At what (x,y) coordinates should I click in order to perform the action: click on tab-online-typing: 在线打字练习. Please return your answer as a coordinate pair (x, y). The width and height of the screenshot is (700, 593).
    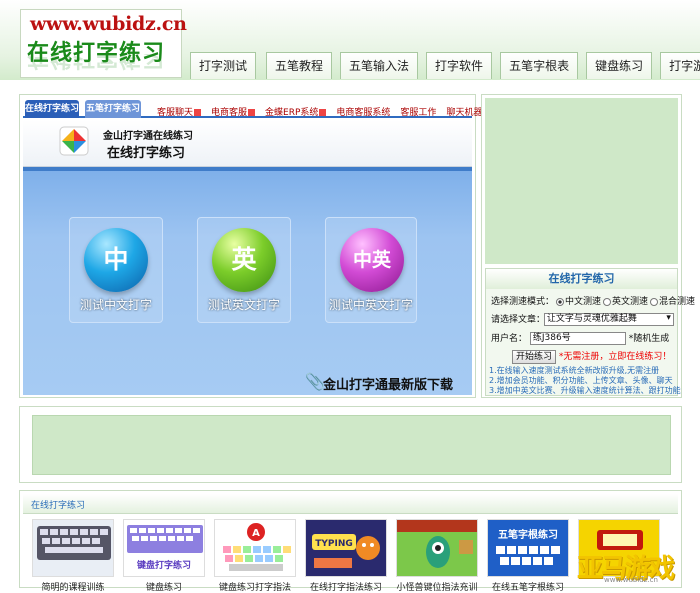
    Looking at the image, I should click on (52, 109).